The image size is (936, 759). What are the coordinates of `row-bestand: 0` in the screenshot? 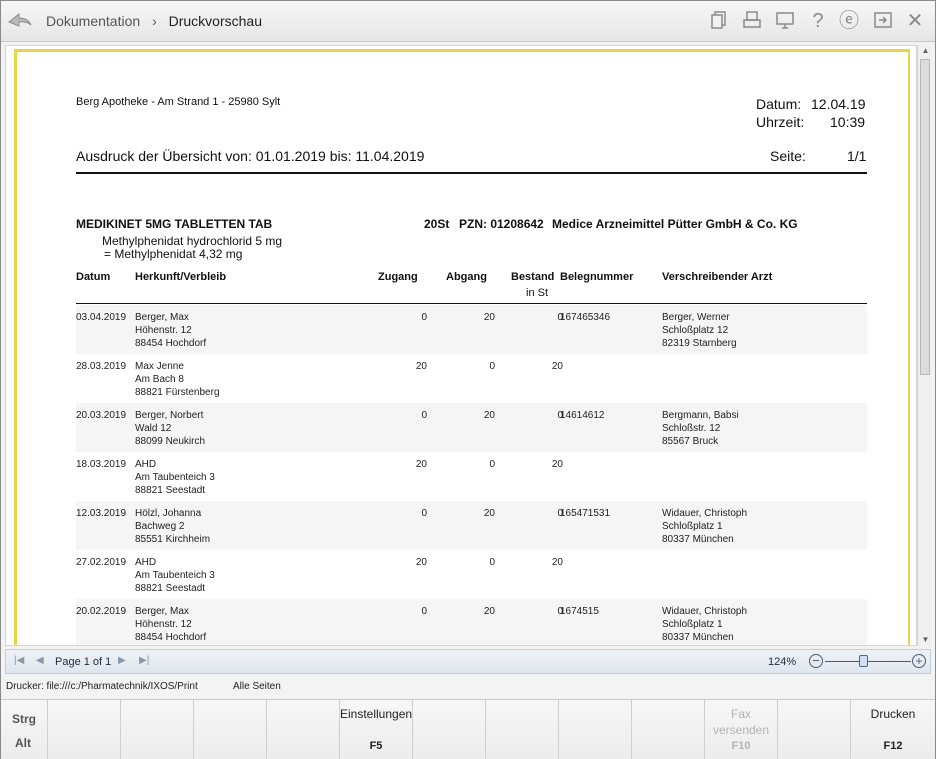 It's located at (560, 415).